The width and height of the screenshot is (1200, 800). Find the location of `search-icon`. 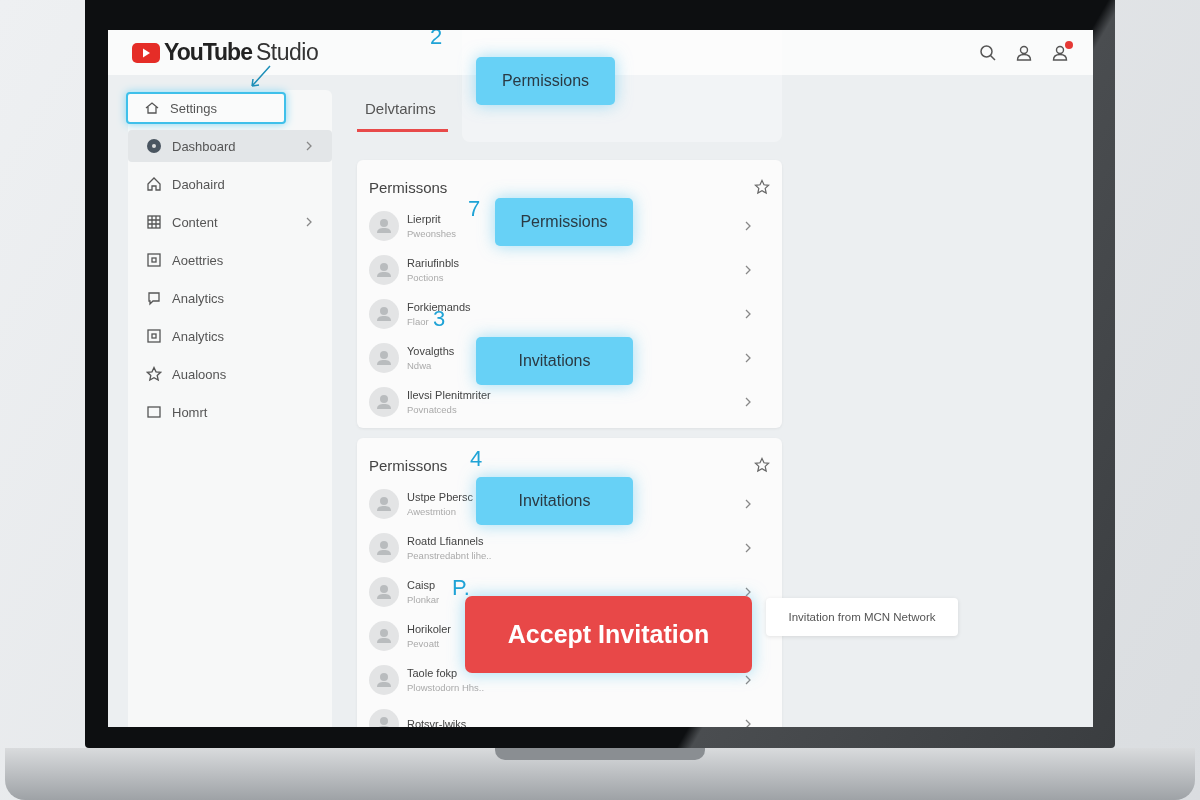

search-icon is located at coordinates (988, 52).